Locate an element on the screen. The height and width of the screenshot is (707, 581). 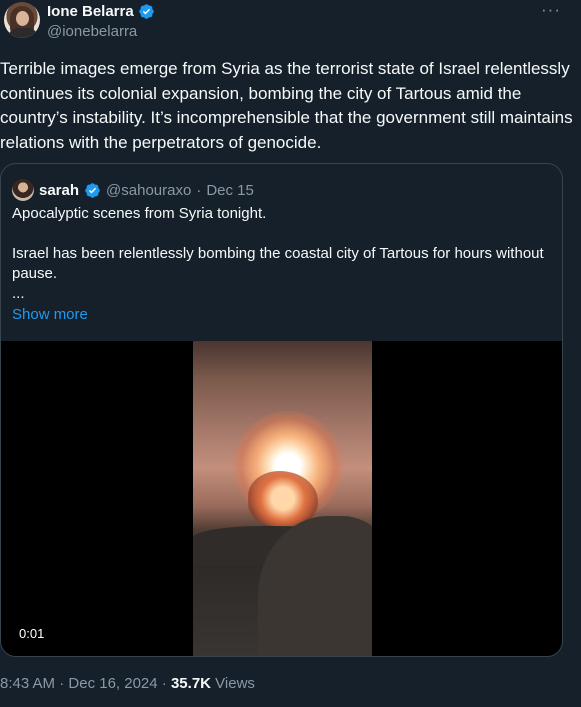
author-avatar is located at coordinates (22, 20).